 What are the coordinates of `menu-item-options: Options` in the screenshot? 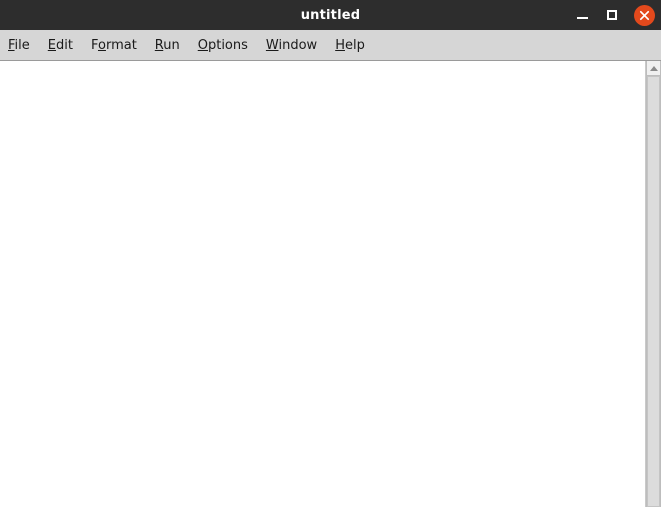 It's located at (227, 45).